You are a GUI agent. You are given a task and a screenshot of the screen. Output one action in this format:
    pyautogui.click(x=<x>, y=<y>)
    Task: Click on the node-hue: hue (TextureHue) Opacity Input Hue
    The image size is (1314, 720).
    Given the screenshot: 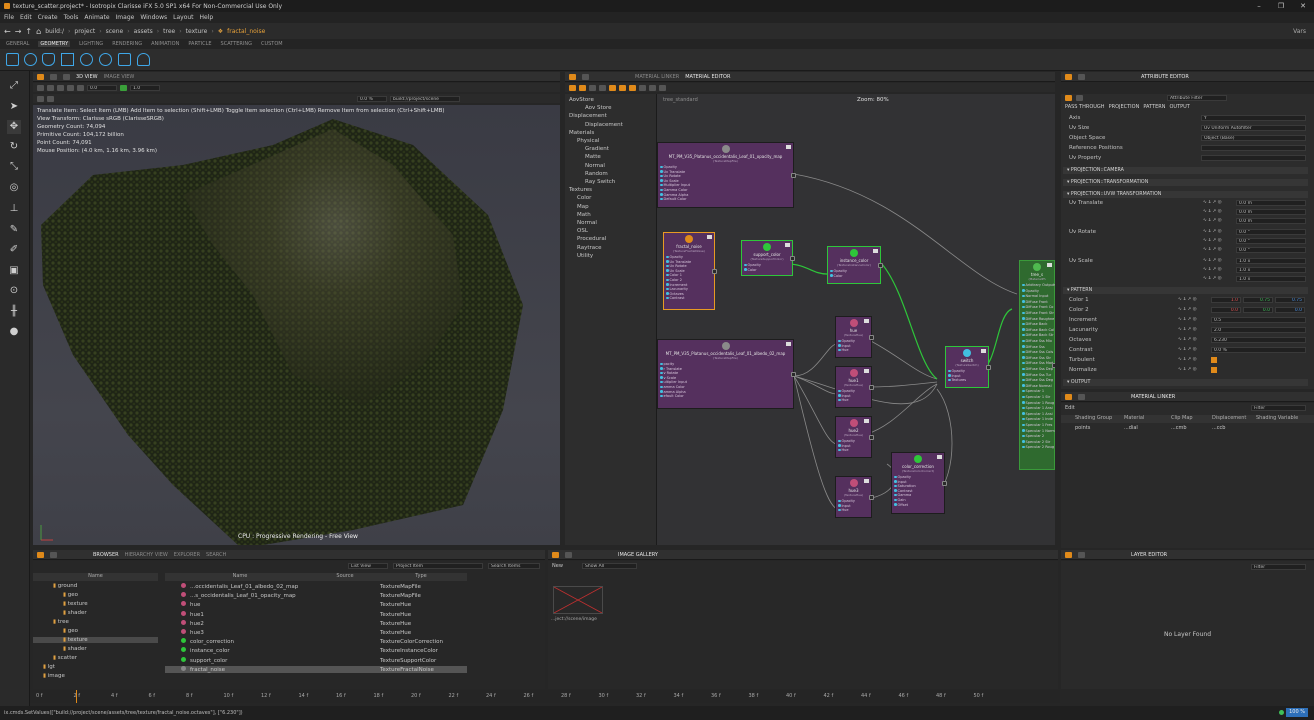 What is the action you would take?
    pyautogui.click(x=854, y=337)
    